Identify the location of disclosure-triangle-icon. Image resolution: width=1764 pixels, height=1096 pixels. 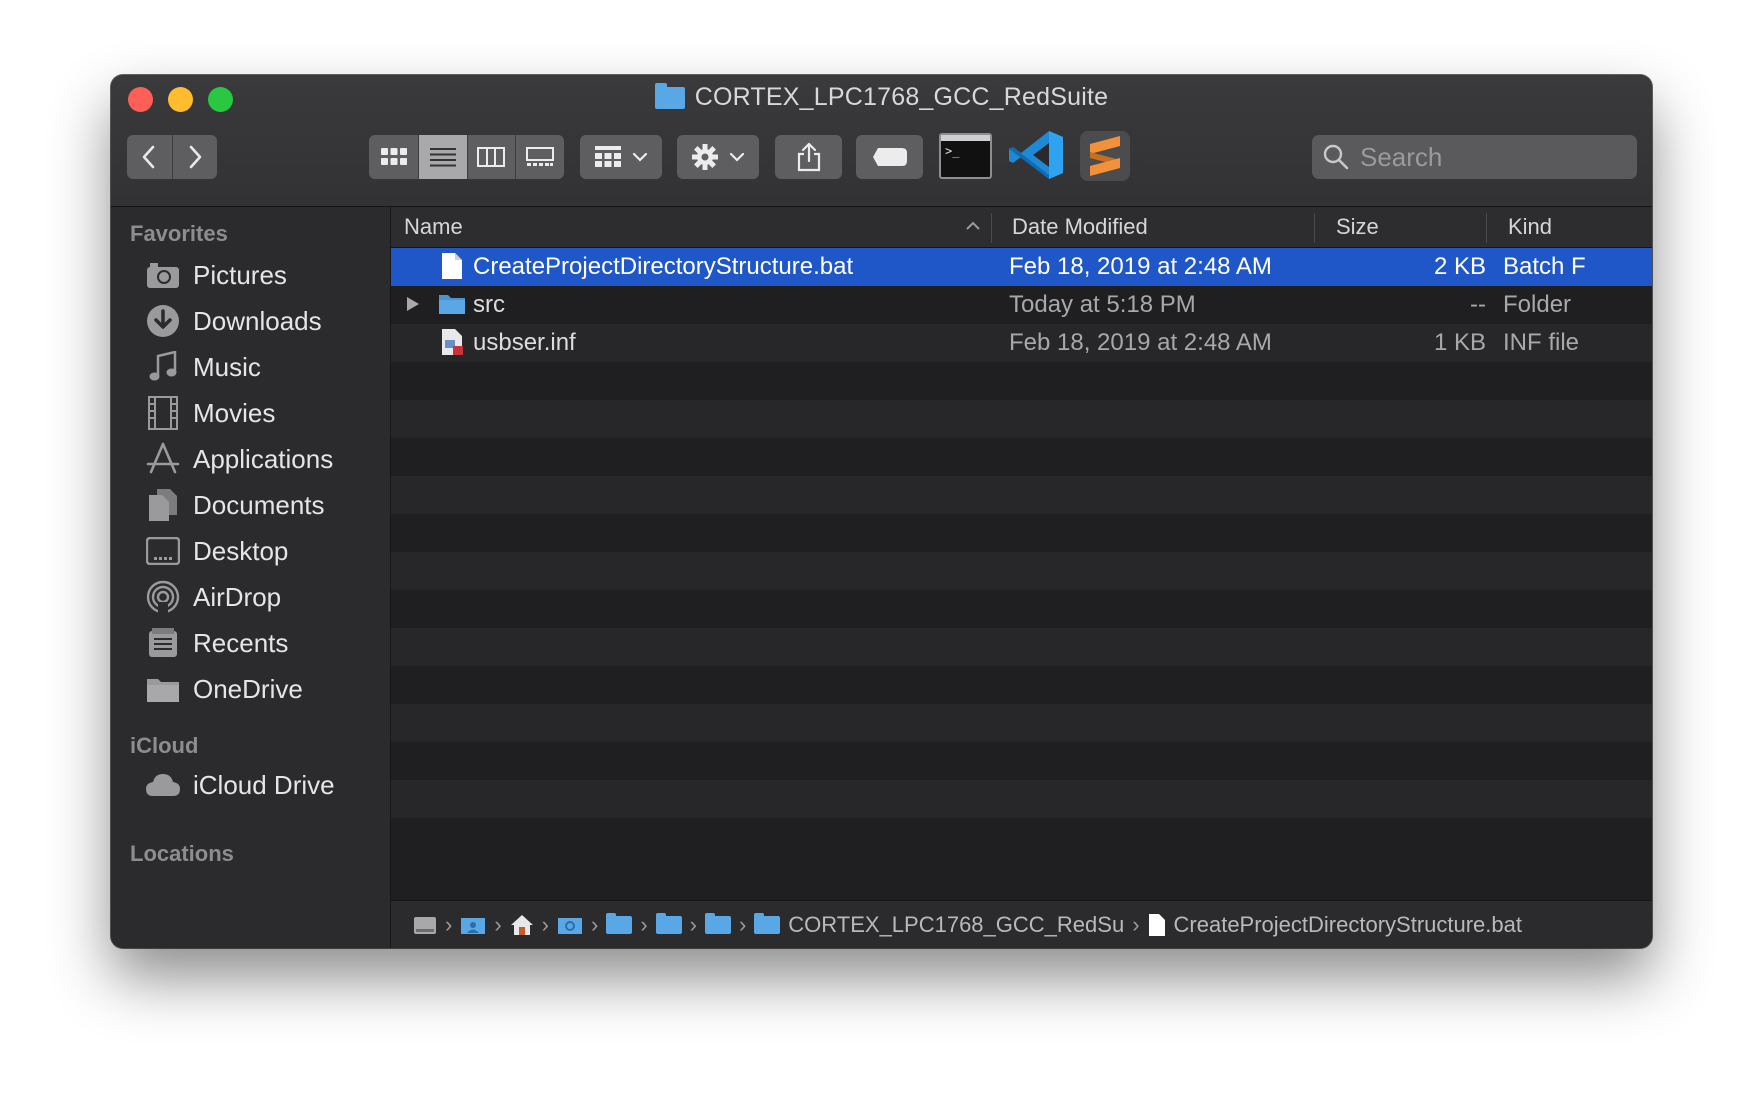
(413, 304).